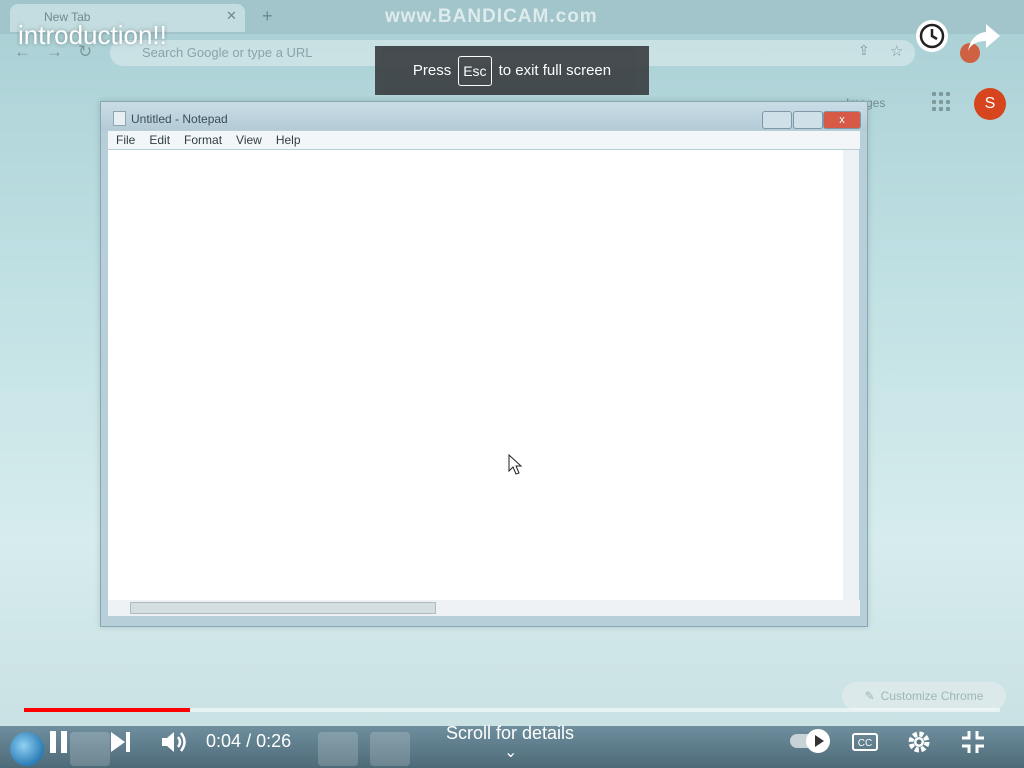 The height and width of the screenshot is (768, 1024). I want to click on gear-icon, so click(919, 742).